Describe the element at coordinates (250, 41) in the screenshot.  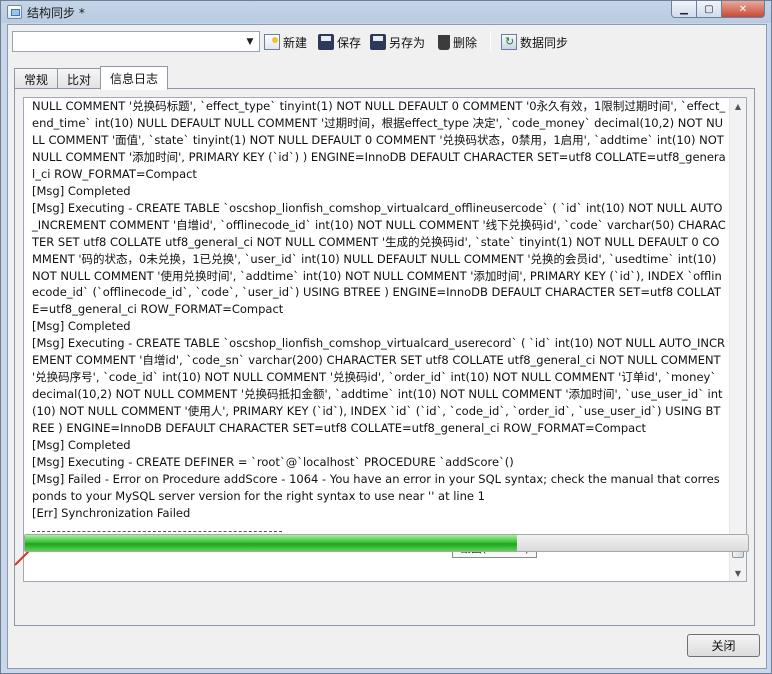
I see `chevron-down-icon: ▼` at that location.